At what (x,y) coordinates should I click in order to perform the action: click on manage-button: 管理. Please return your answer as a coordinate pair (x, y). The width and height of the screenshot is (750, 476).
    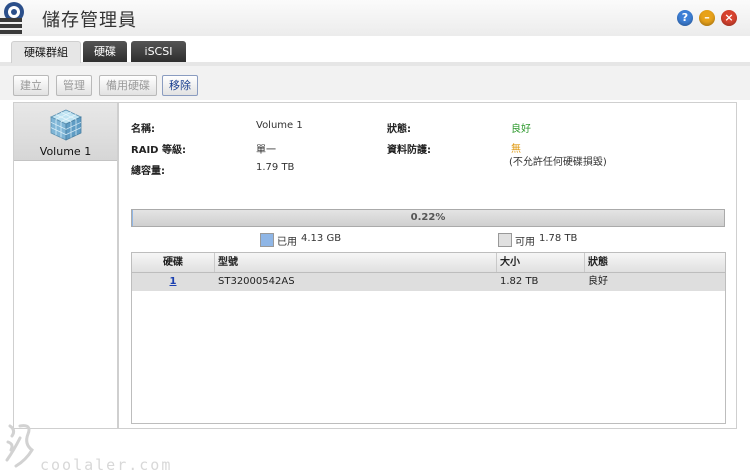
    Looking at the image, I should click on (74, 85).